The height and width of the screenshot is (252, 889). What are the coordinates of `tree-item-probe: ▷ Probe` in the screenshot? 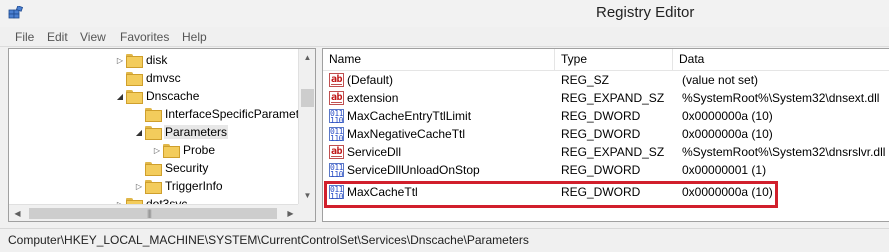 It's located at (183, 150).